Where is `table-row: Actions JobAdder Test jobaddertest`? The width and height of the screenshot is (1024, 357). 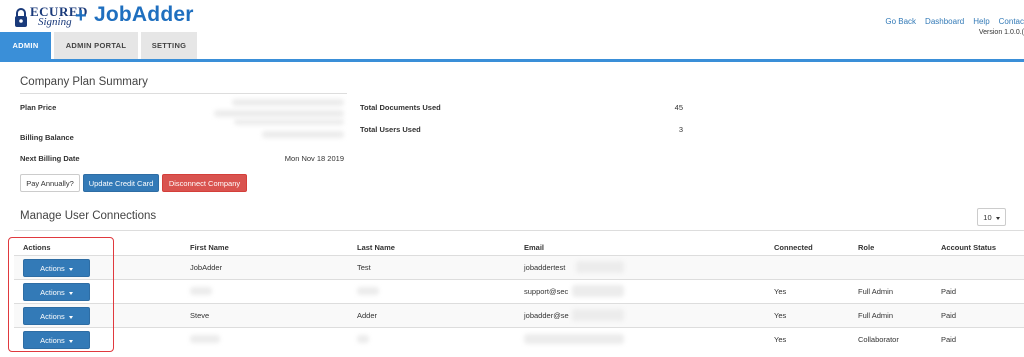 table-row: Actions JobAdder Test jobaddertest is located at coordinates (519, 267).